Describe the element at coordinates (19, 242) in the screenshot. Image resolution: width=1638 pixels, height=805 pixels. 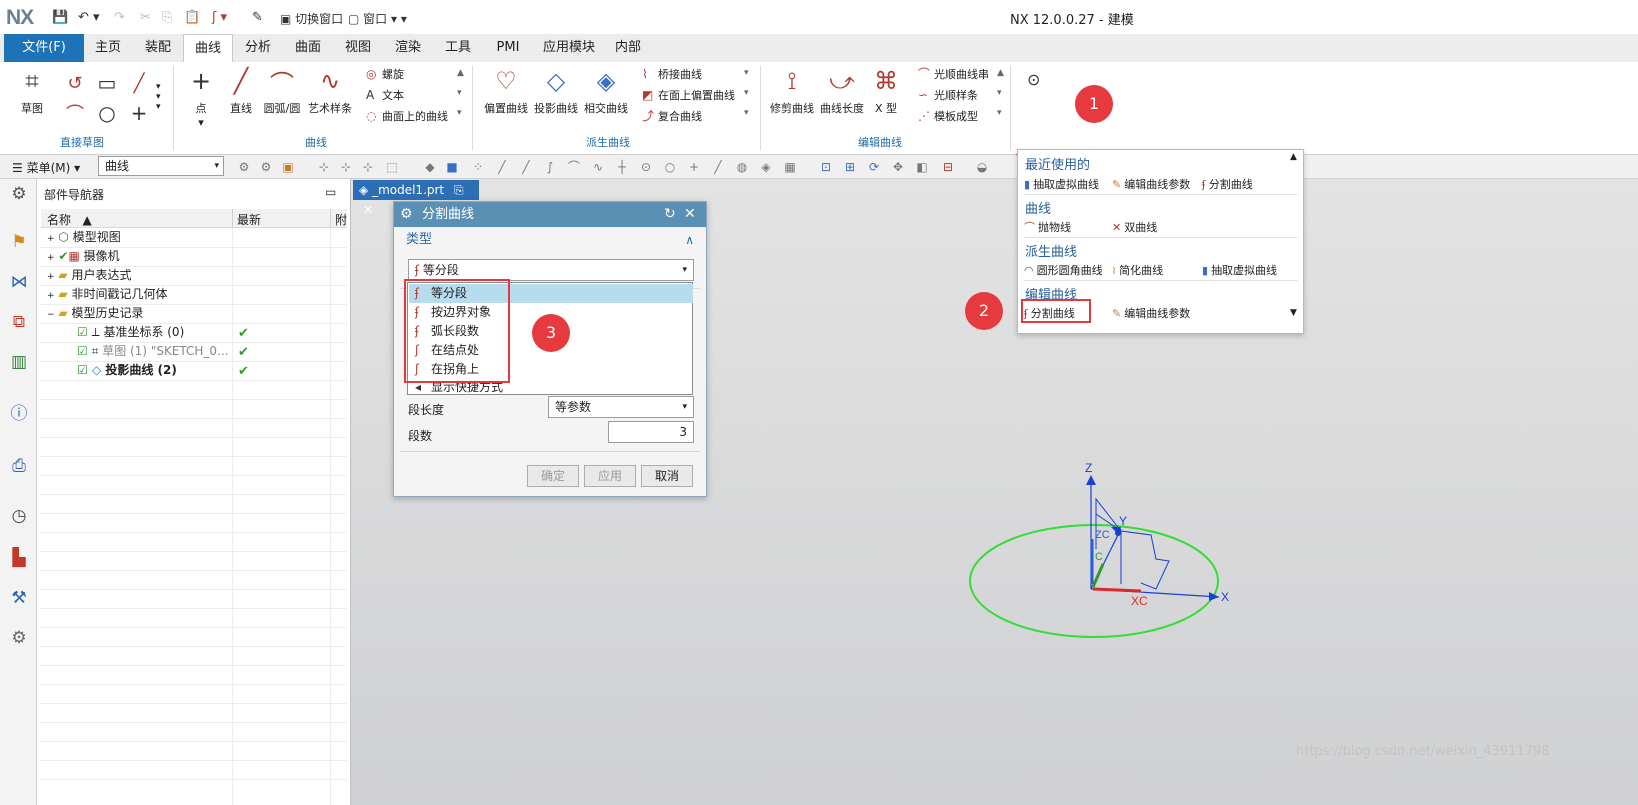
I see `assembly-navigator-icon: ⚑` at that location.